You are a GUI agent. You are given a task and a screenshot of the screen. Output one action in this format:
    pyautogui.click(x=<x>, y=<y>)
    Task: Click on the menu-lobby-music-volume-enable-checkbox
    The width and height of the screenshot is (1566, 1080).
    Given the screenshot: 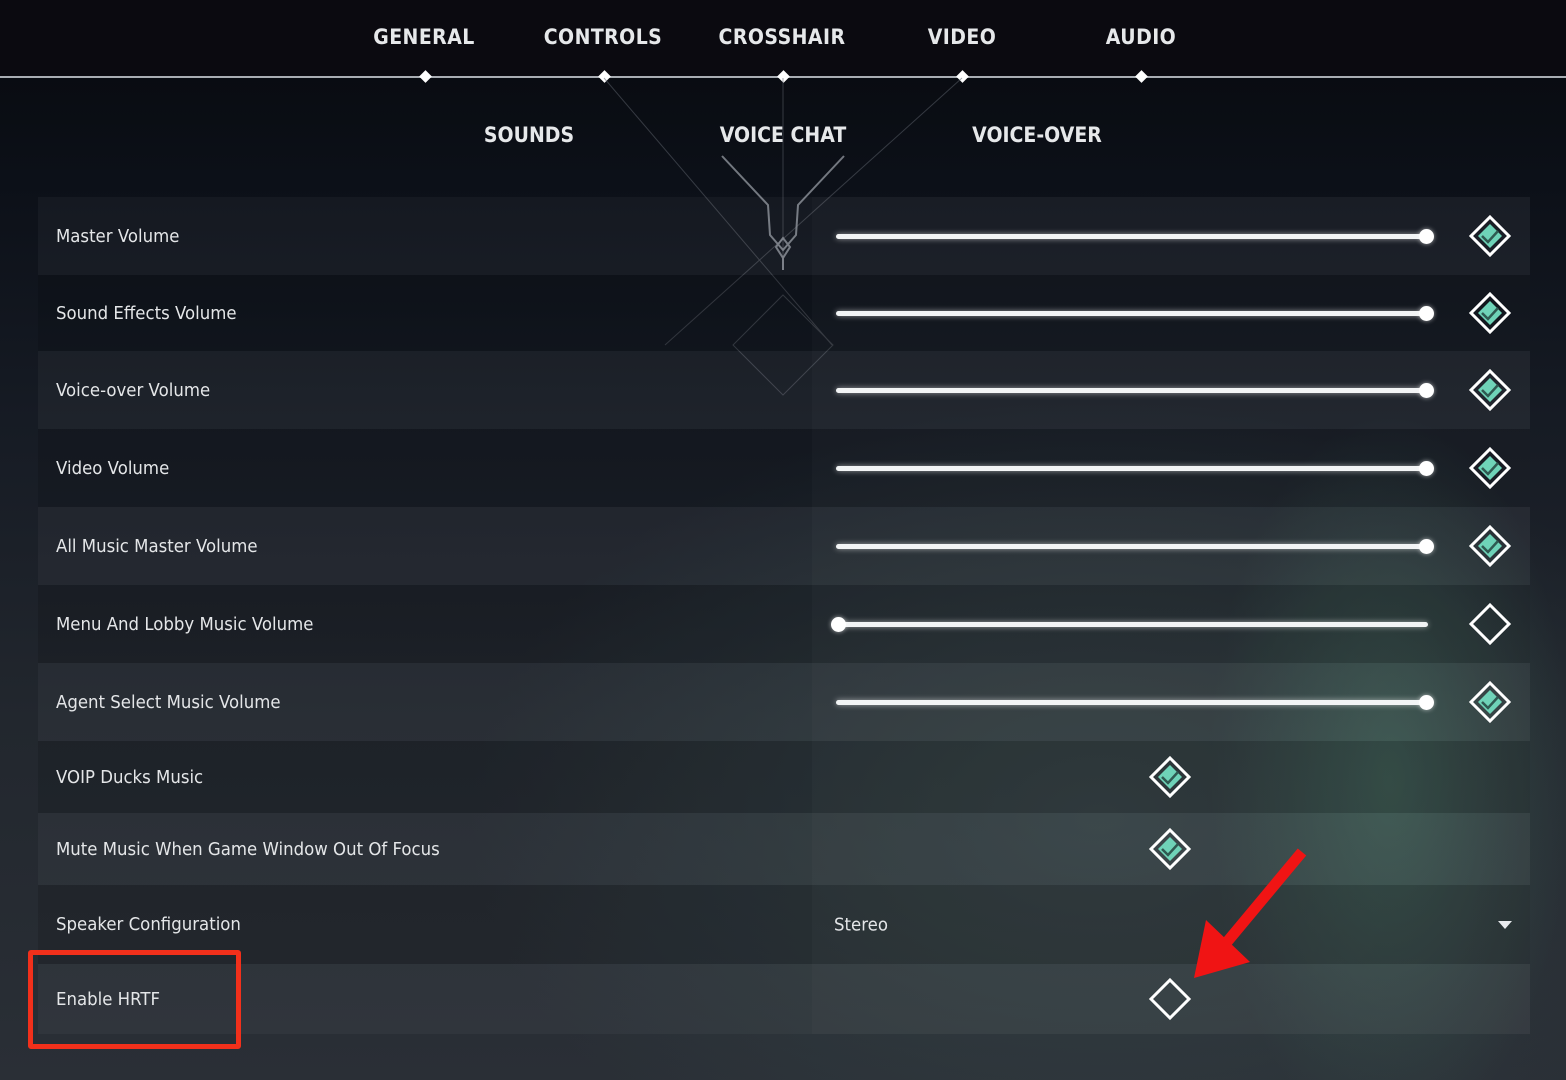 What is the action you would take?
    pyautogui.click(x=1490, y=624)
    